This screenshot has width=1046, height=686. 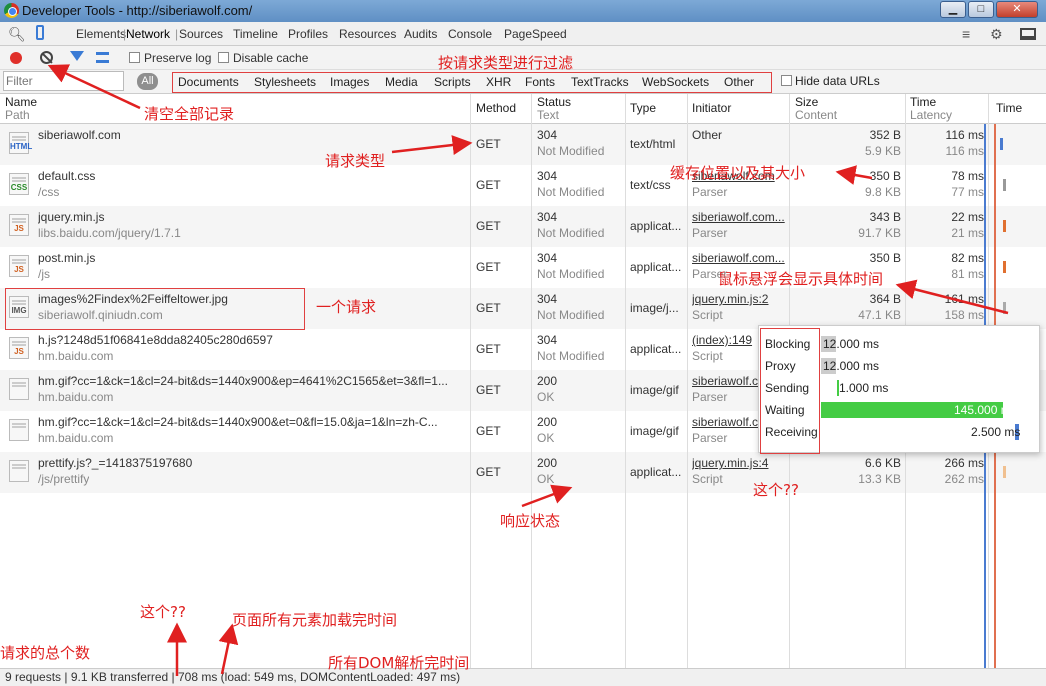 What do you see at coordinates (223, 57) in the screenshot?
I see `disable-cache-checkbox` at bounding box center [223, 57].